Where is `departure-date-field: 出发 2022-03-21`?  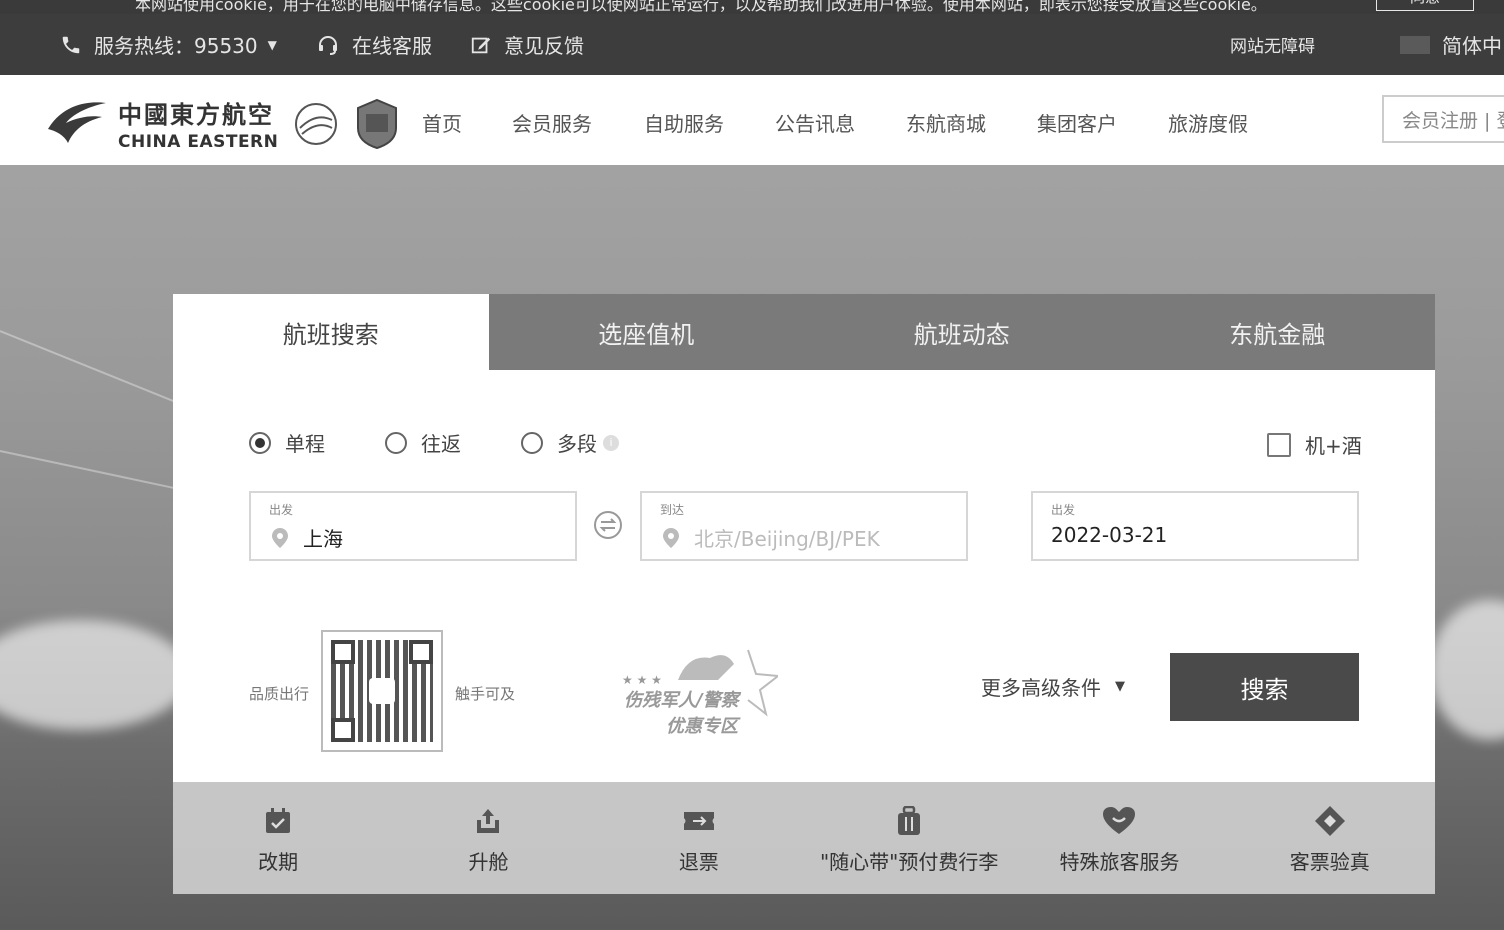 departure-date-field: 出发 2022-03-21 is located at coordinates (1195, 526).